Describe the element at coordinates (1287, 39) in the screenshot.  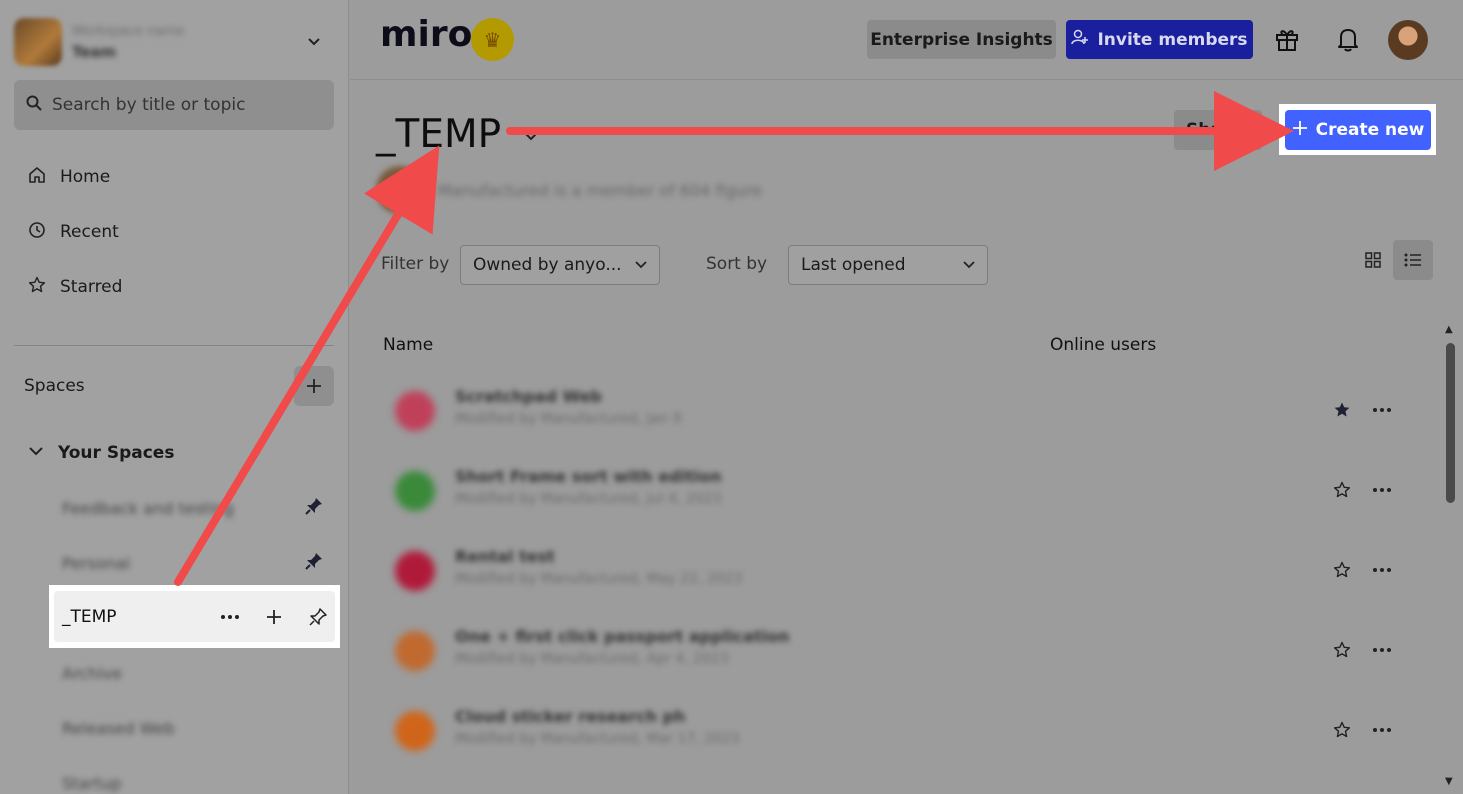
I see `gift-icon` at that location.